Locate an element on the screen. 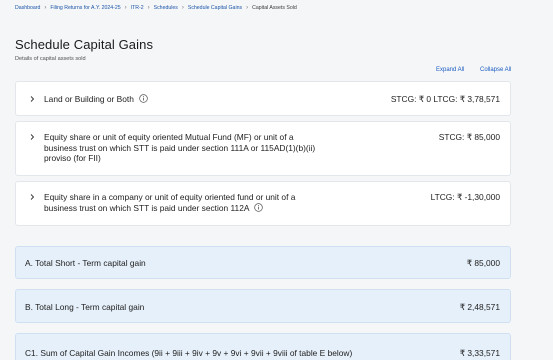  page-title: Schedule Capital Gains is located at coordinates (84, 44).